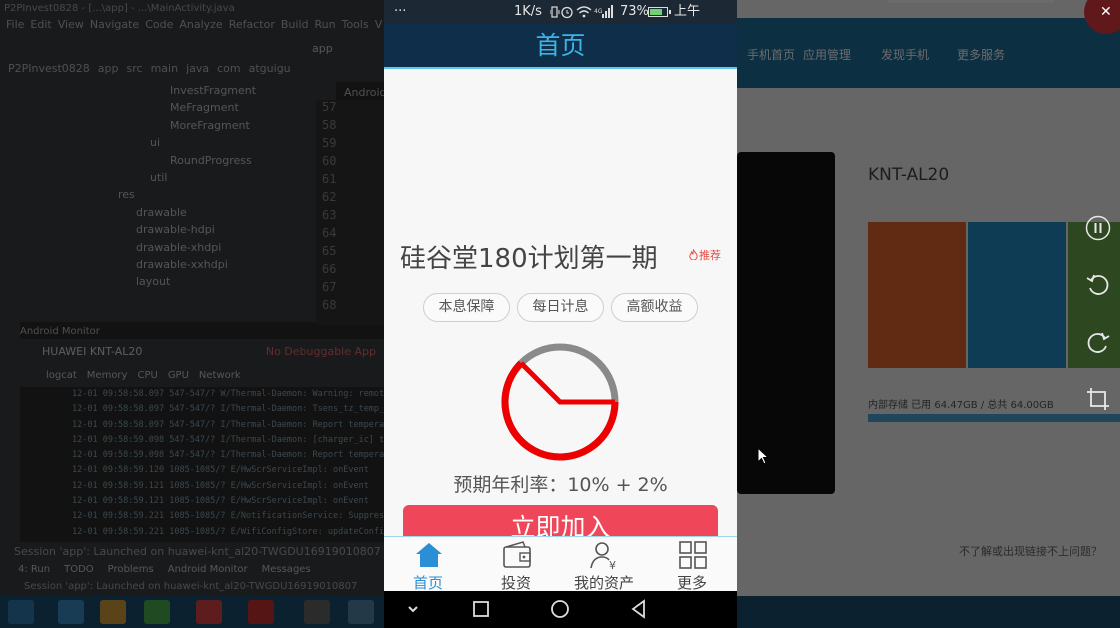 The image size is (1120, 628). What do you see at coordinates (329, 143) in the screenshot?
I see `line-number: 59` at bounding box center [329, 143].